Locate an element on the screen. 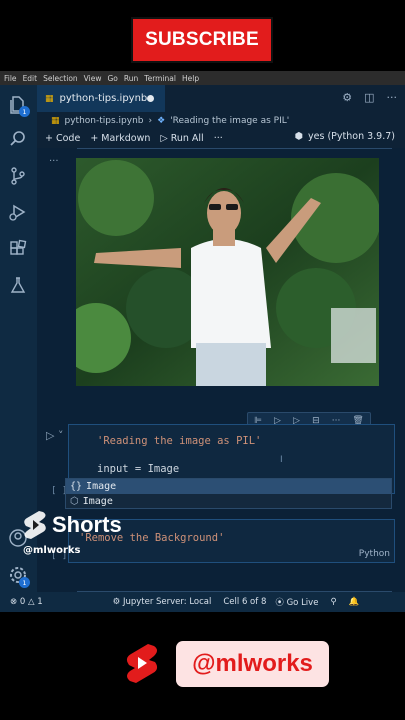 This screenshot has width=405, height=720. jupyter-server-status: ⚙ Jupyter Server: Local is located at coordinates (162, 602).